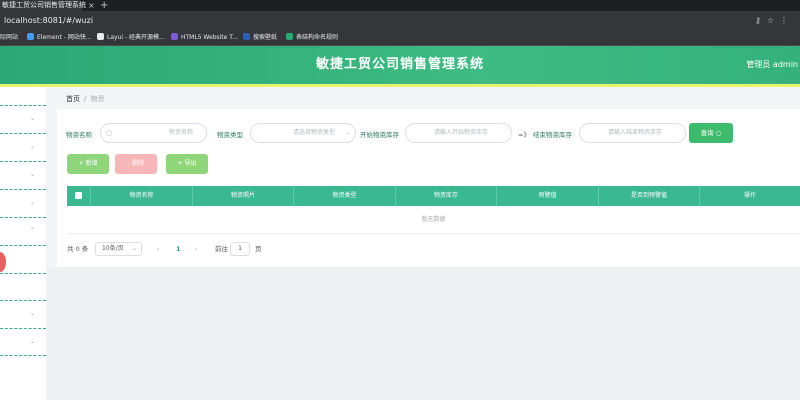  What do you see at coordinates (158, 249) in the screenshot?
I see `prev-page-button: ‹` at bounding box center [158, 249].